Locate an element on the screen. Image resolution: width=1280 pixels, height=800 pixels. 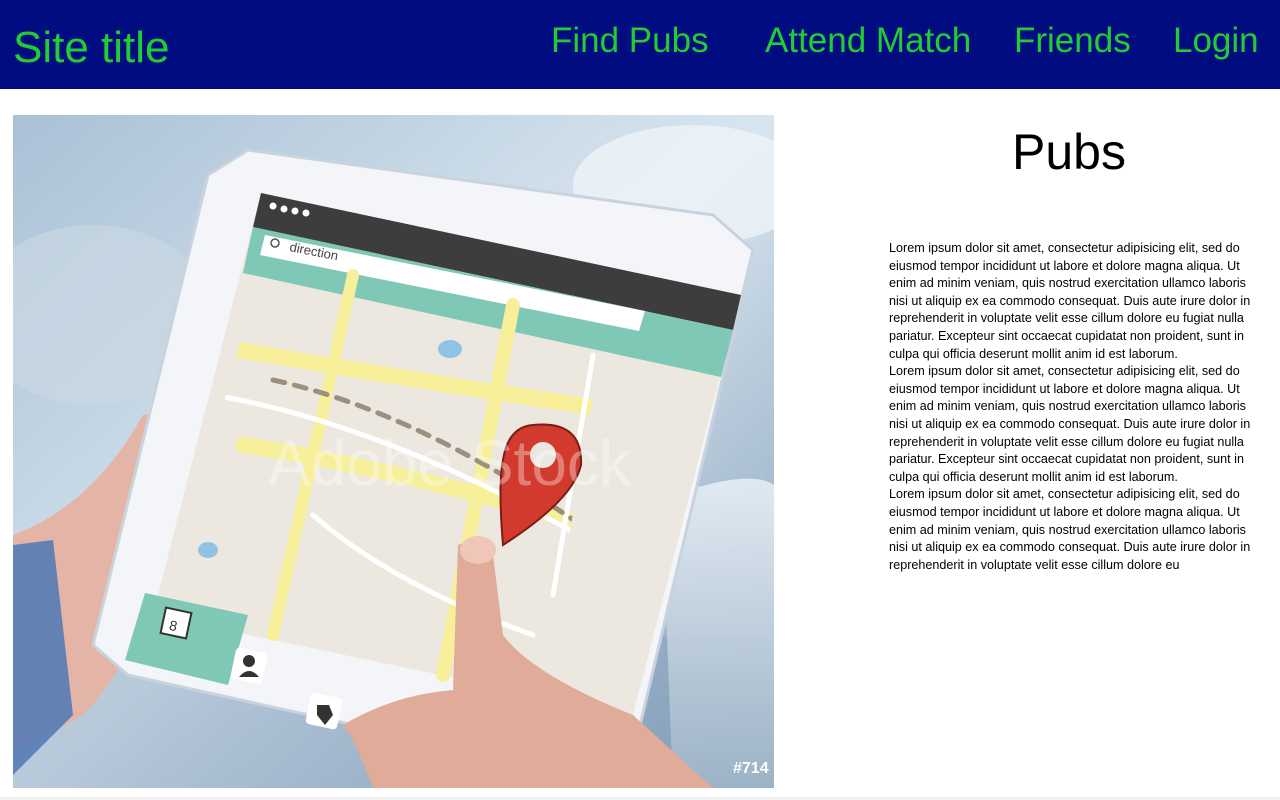
nav-link-find-pubs: Find Pubs is located at coordinates (630, 41).